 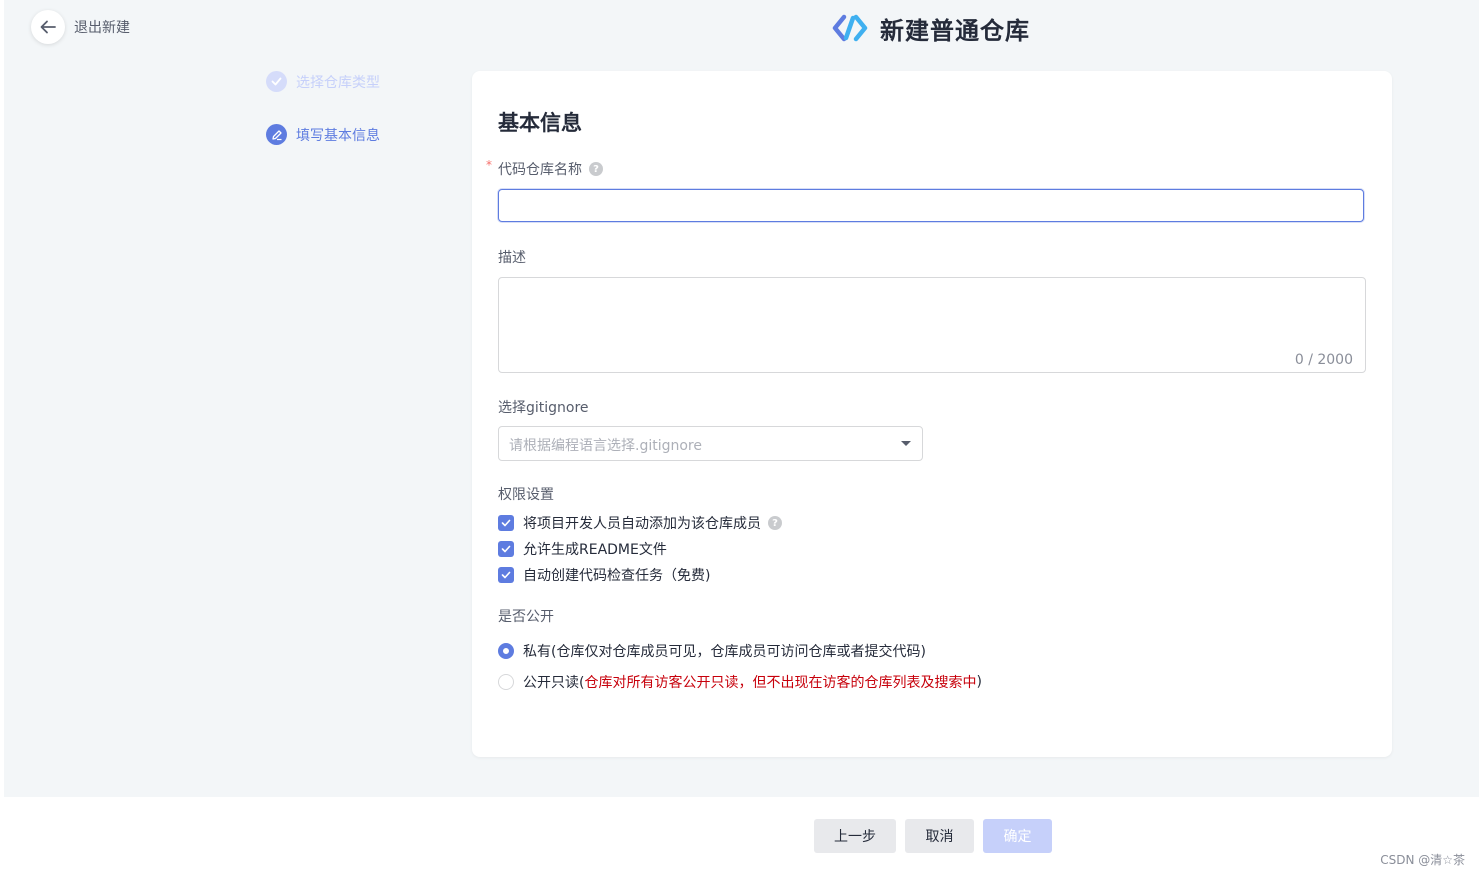 What do you see at coordinates (724, 652) in the screenshot?
I see `radio-label: 私有(仓库仅对仓库成员可见，仓库成员可访问仓库或者提交代码)` at bounding box center [724, 652].